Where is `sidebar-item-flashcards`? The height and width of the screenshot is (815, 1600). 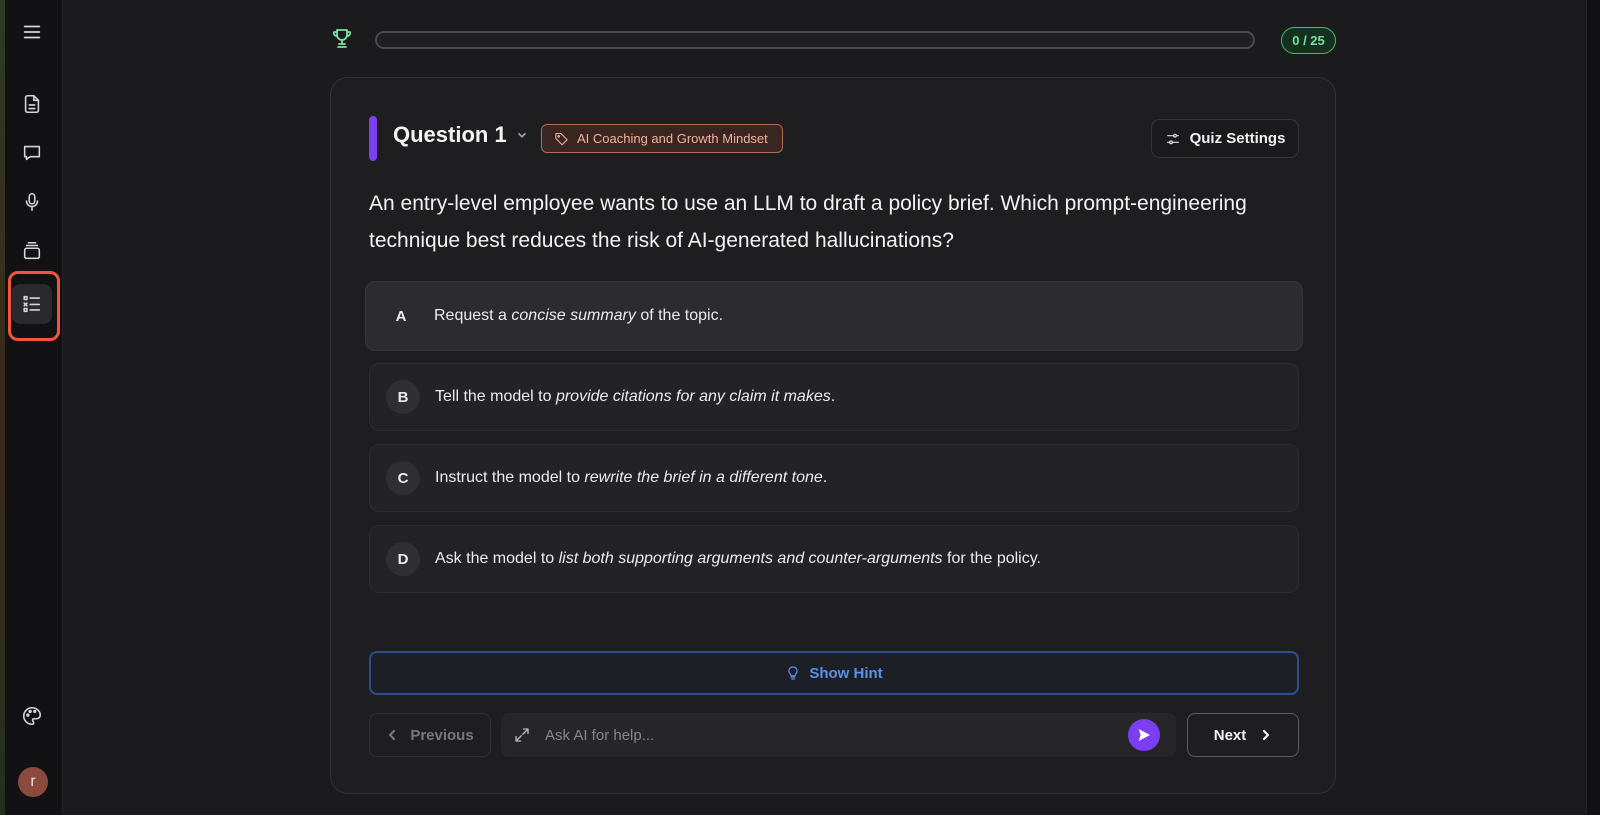 sidebar-item-flashcards is located at coordinates (32, 251).